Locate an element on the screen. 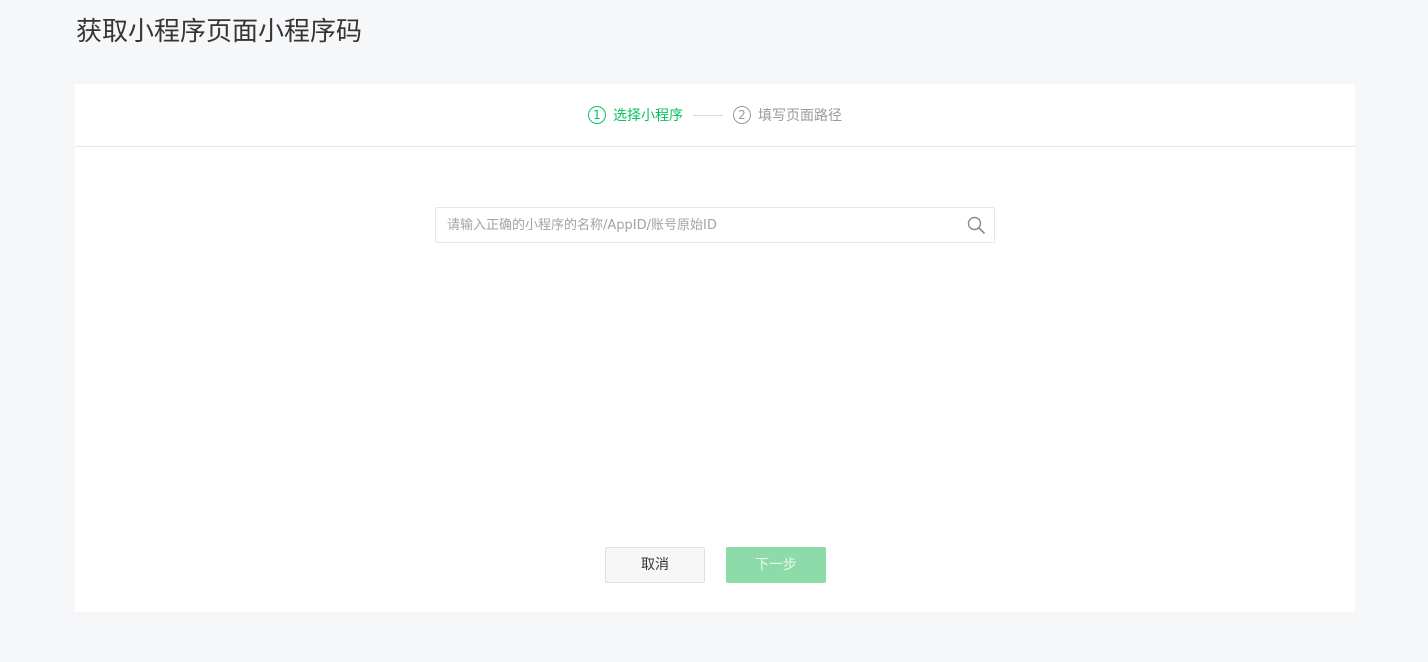 This screenshot has width=1428, height=662. next-step-button: 下一步 is located at coordinates (776, 565).